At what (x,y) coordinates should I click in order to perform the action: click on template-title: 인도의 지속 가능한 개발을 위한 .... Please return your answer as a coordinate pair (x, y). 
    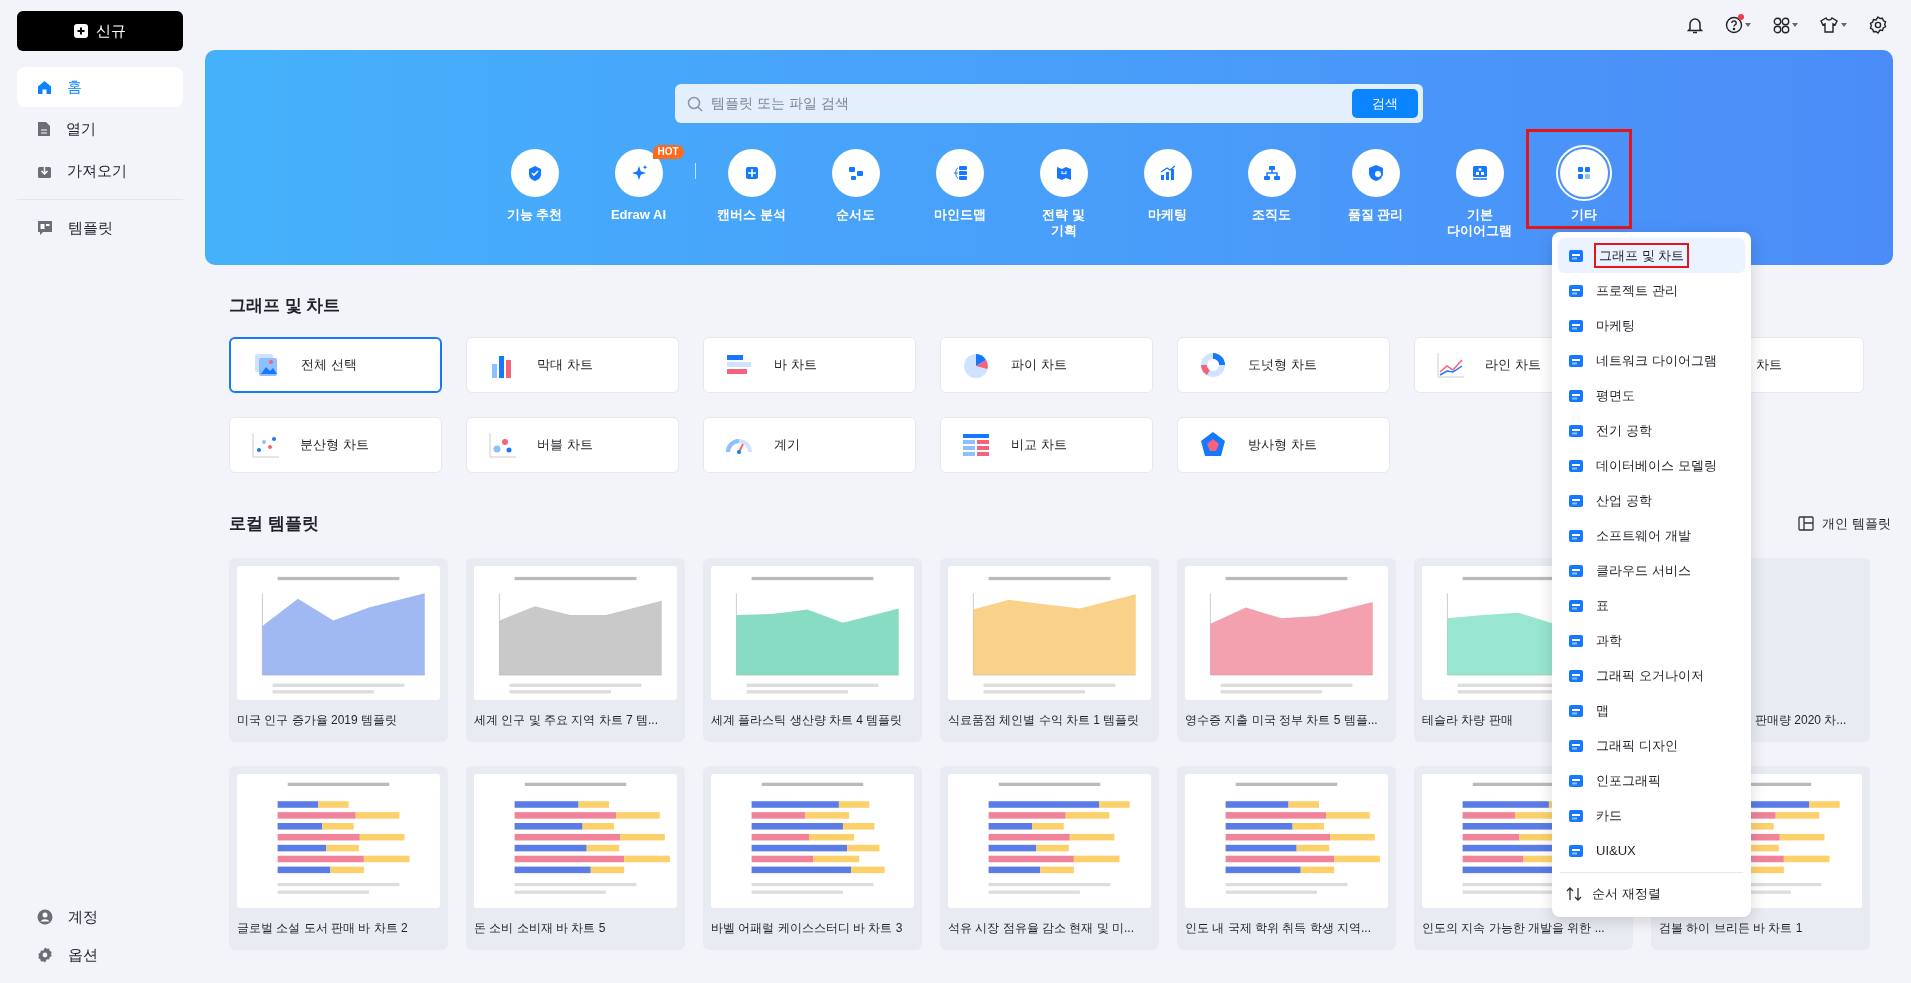
    Looking at the image, I should click on (1514, 928).